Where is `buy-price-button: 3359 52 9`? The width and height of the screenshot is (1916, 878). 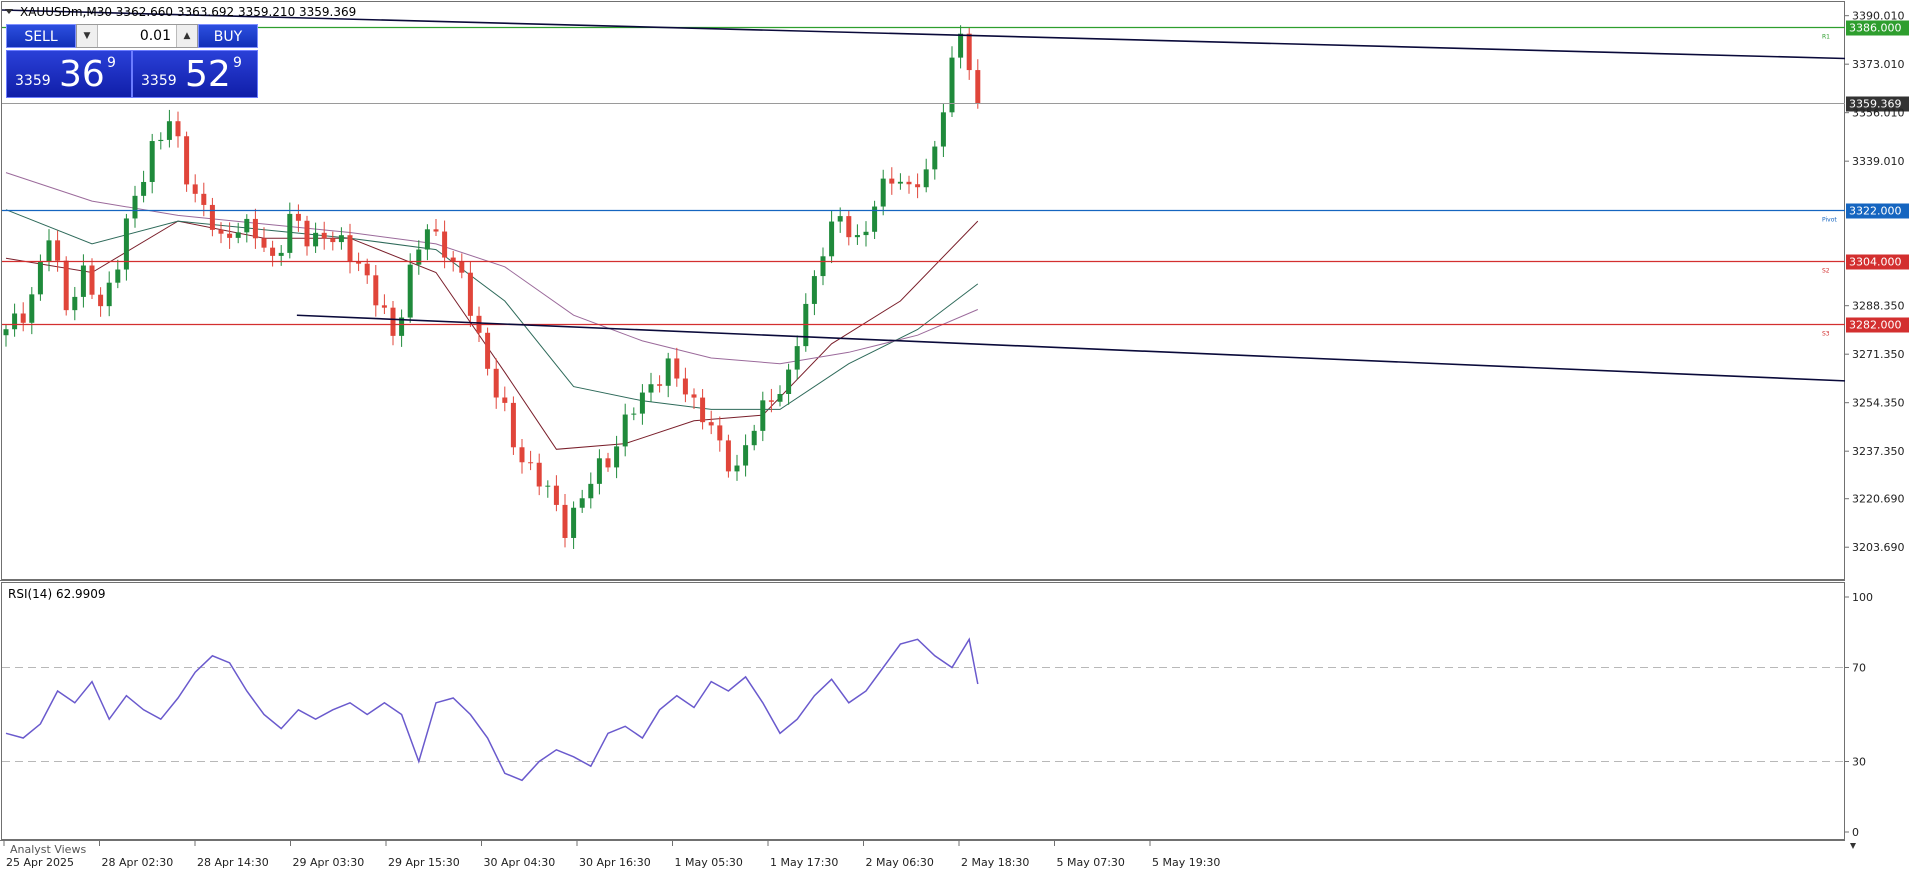
buy-price-button: 3359 52 9 is located at coordinates (195, 74).